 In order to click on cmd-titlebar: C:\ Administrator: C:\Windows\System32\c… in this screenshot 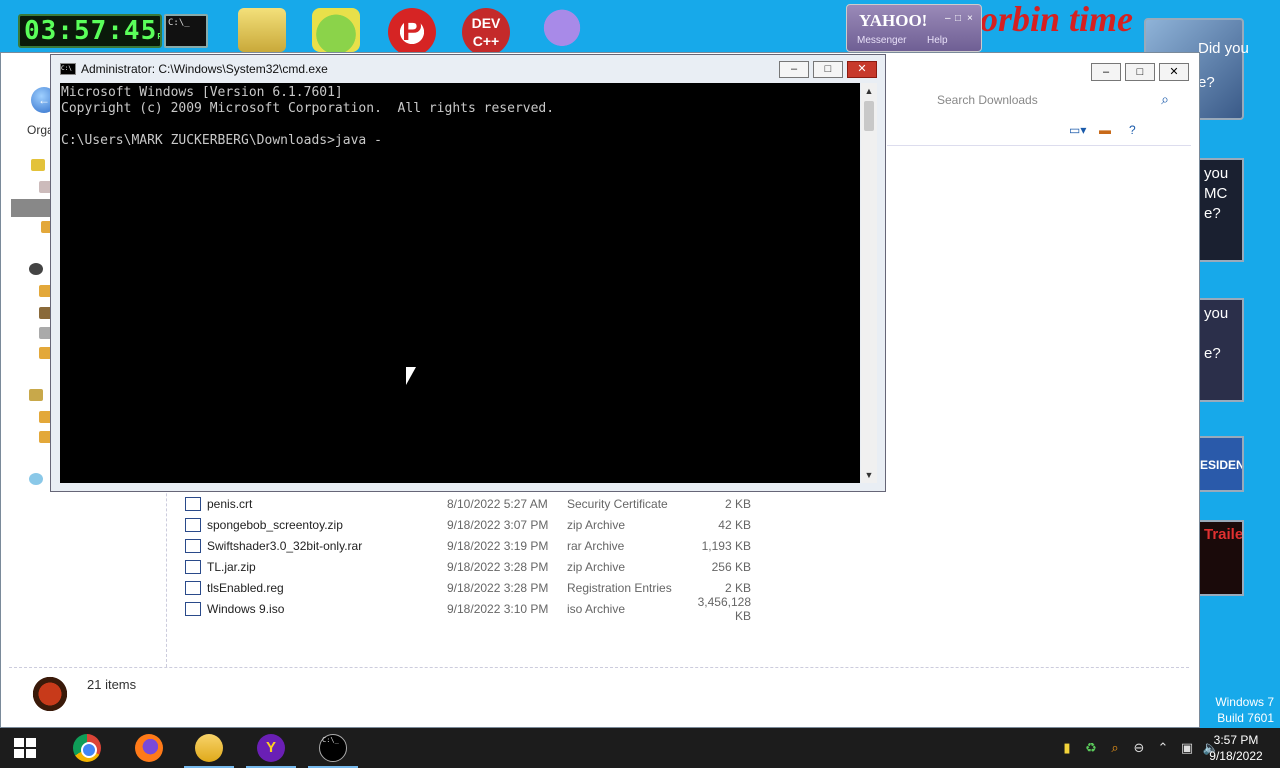, I will do `click(468, 69)`.